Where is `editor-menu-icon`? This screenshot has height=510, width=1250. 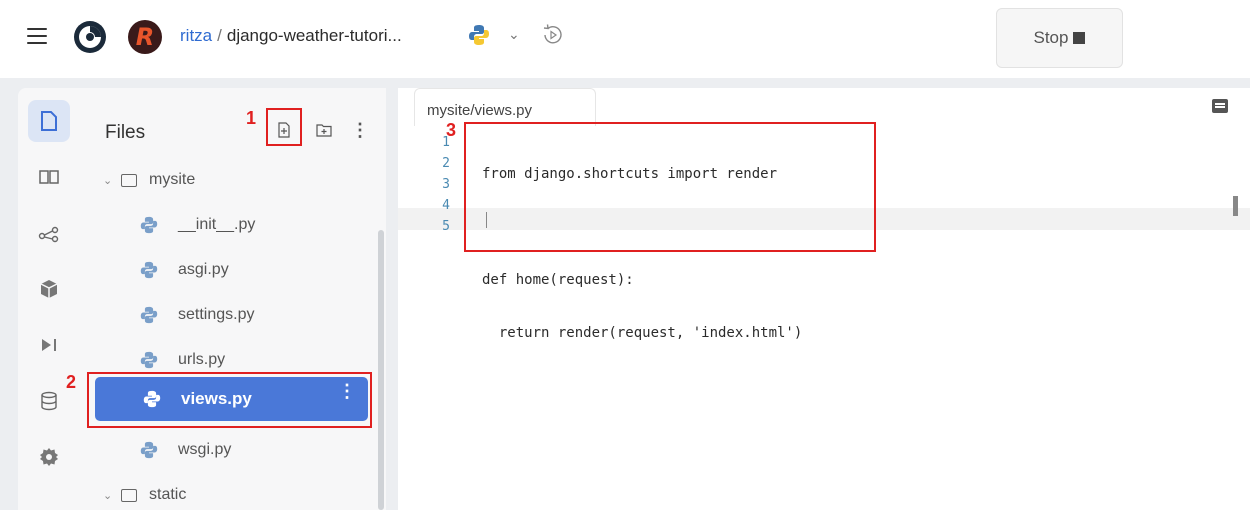
editor-menu-icon is located at coordinates (1220, 106).